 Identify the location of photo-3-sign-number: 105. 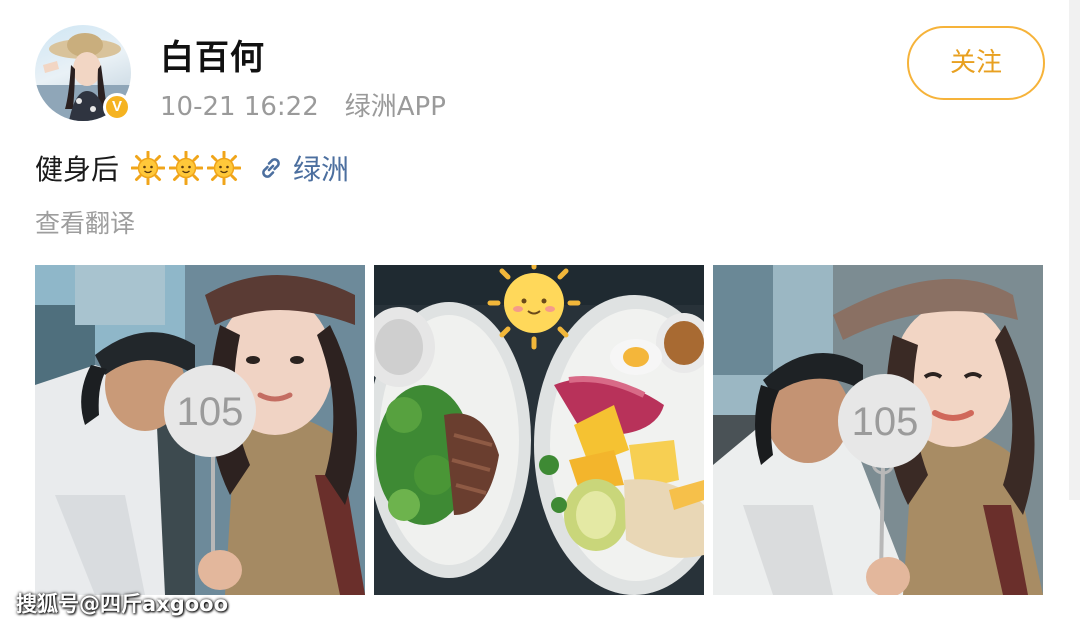
(885, 422).